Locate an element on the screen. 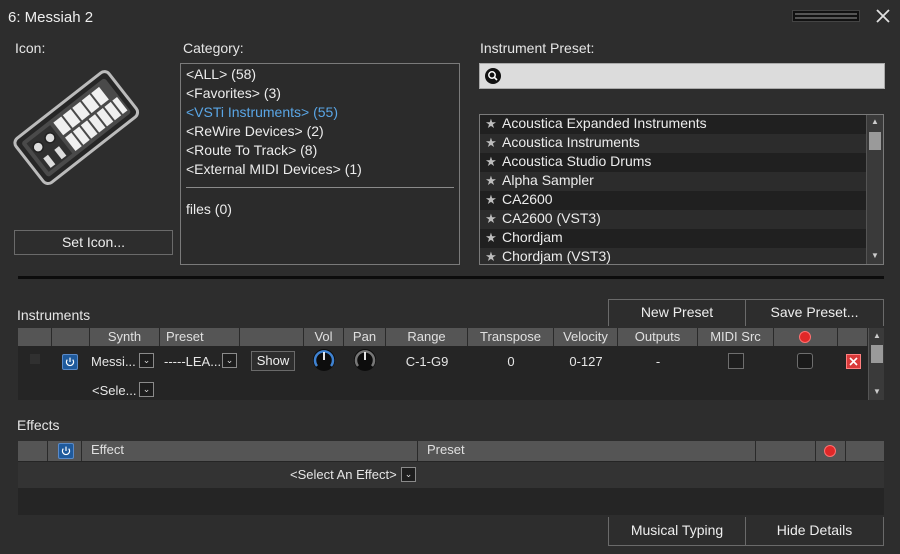 The height and width of the screenshot is (554, 900). effect-column-header: Effect is located at coordinates (250, 451).